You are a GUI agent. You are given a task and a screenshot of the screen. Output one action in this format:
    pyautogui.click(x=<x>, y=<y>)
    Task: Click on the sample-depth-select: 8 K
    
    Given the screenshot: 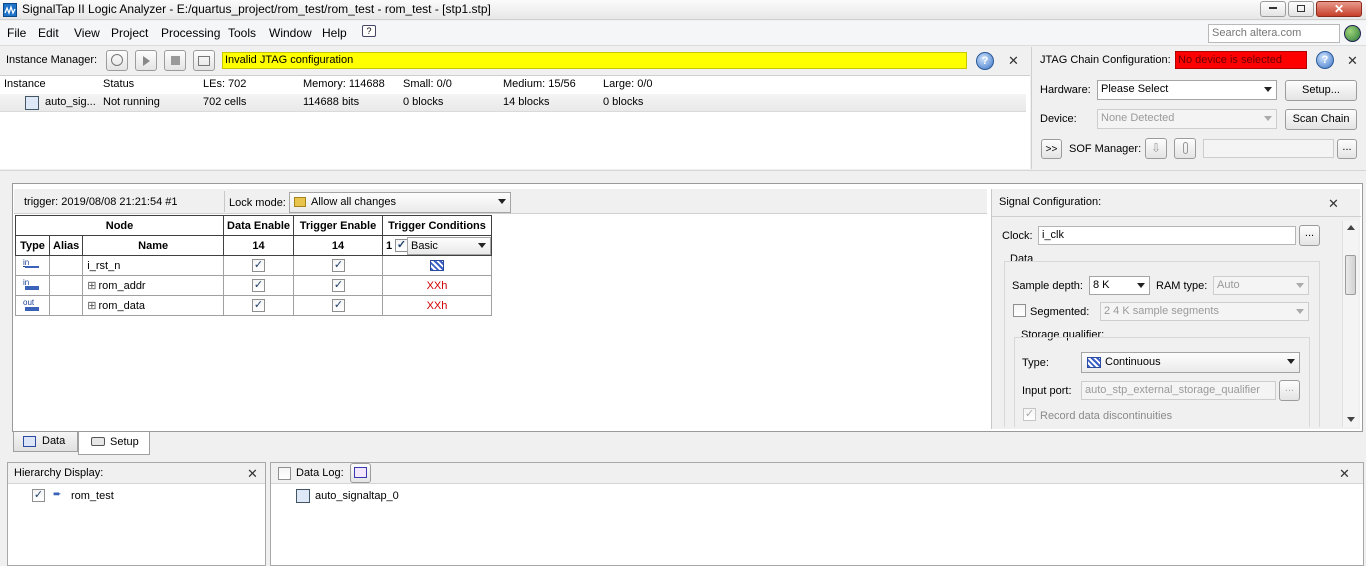 What is the action you would take?
    pyautogui.click(x=1119, y=285)
    